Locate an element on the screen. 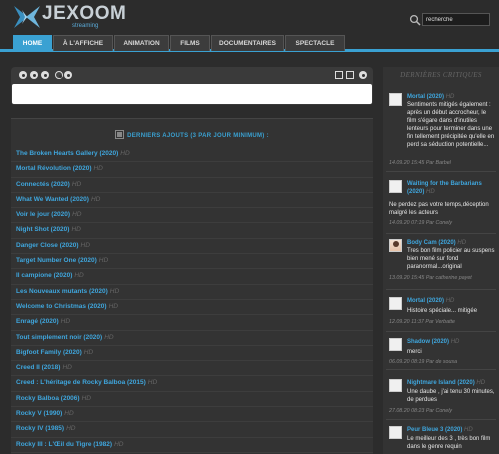 This screenshot has width=499, height=454. list-item: Creed II (2018) HD is located at coordinates (192, 369).